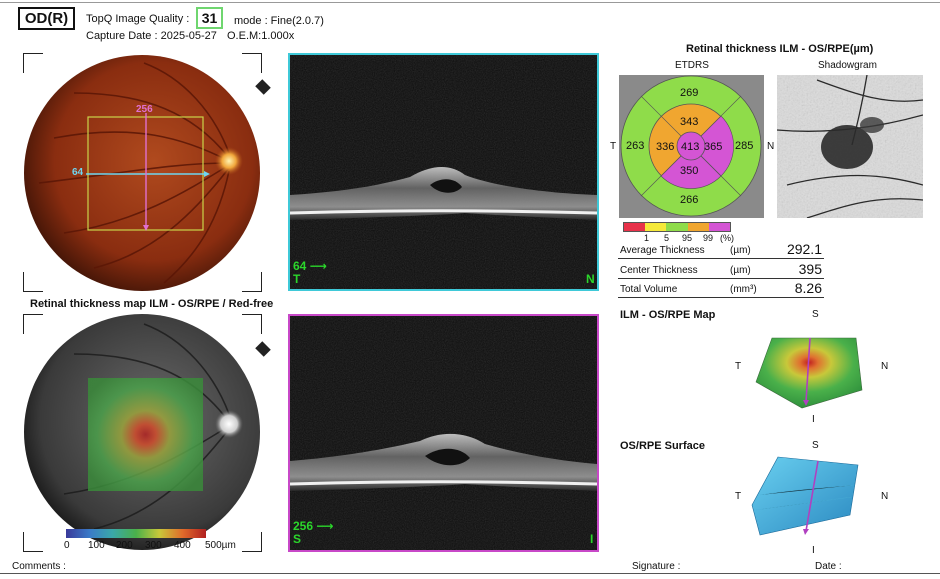  What do you see at coordinates (635, 146) in the screenshot?
I see `etdrs-outer-temporal: 263` at bounding box center [635, 146].